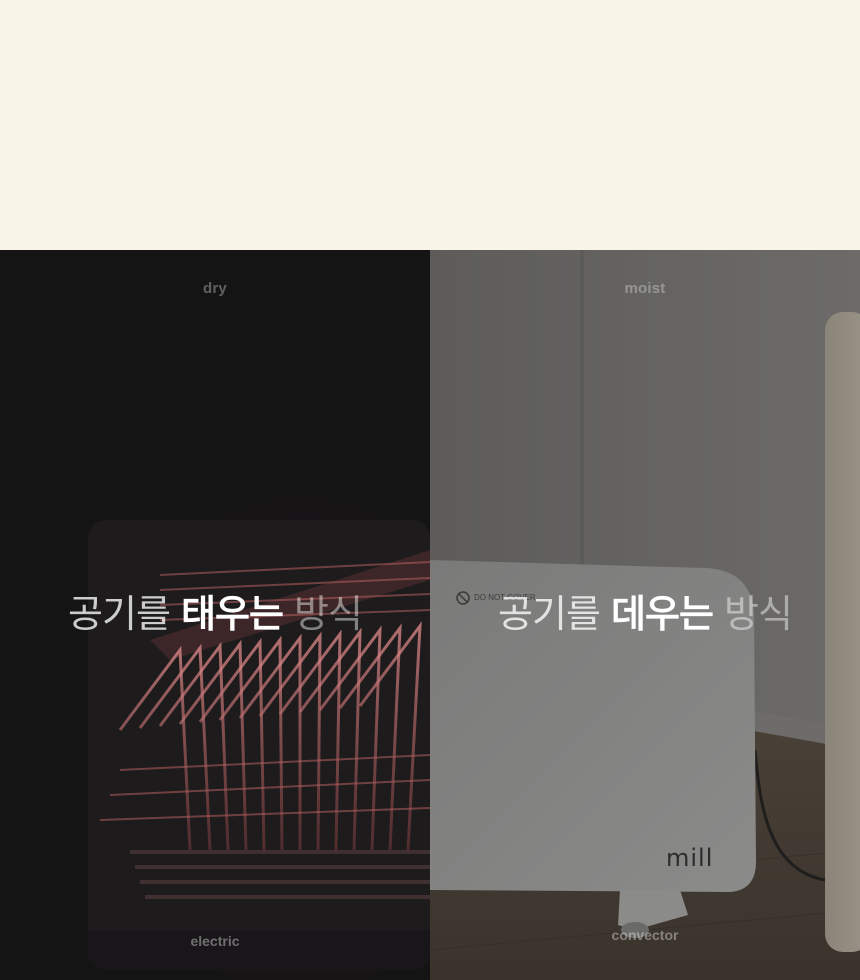  I want to click on convector-headline: 공기를 데우는 방식, so click(645, 614).